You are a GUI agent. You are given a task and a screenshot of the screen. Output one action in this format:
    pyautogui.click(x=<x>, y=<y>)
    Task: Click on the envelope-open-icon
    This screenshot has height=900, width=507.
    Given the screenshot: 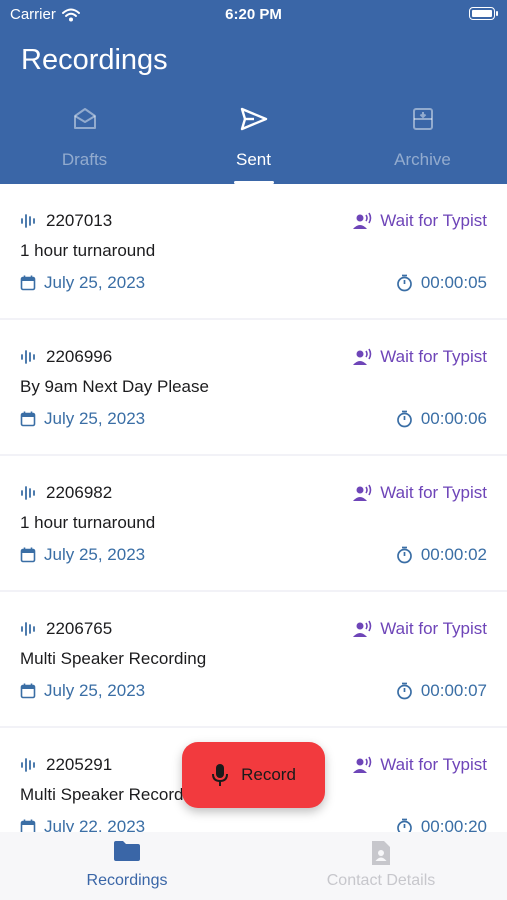 What is the action you would take?
    pyautogui.click(x=84, y=118)
    